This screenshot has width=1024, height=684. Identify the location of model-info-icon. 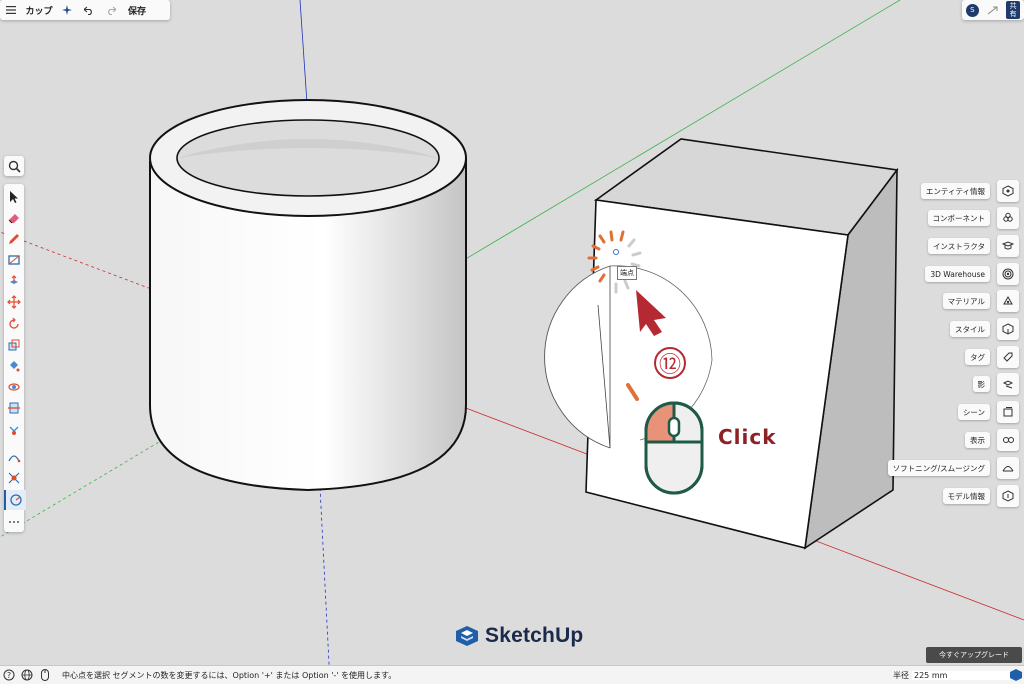
(1008, 496).